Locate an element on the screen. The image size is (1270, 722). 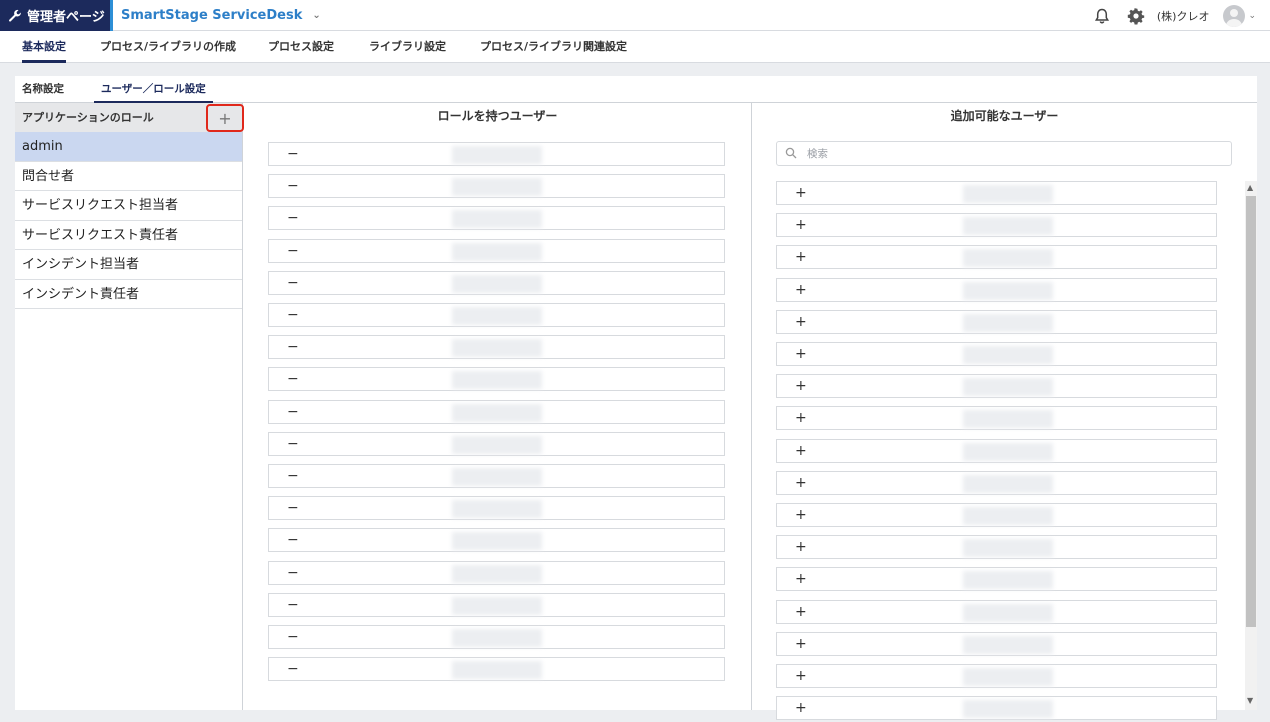
product-name: SmartStage ServiceDesk is located at coordinates (212, 15).